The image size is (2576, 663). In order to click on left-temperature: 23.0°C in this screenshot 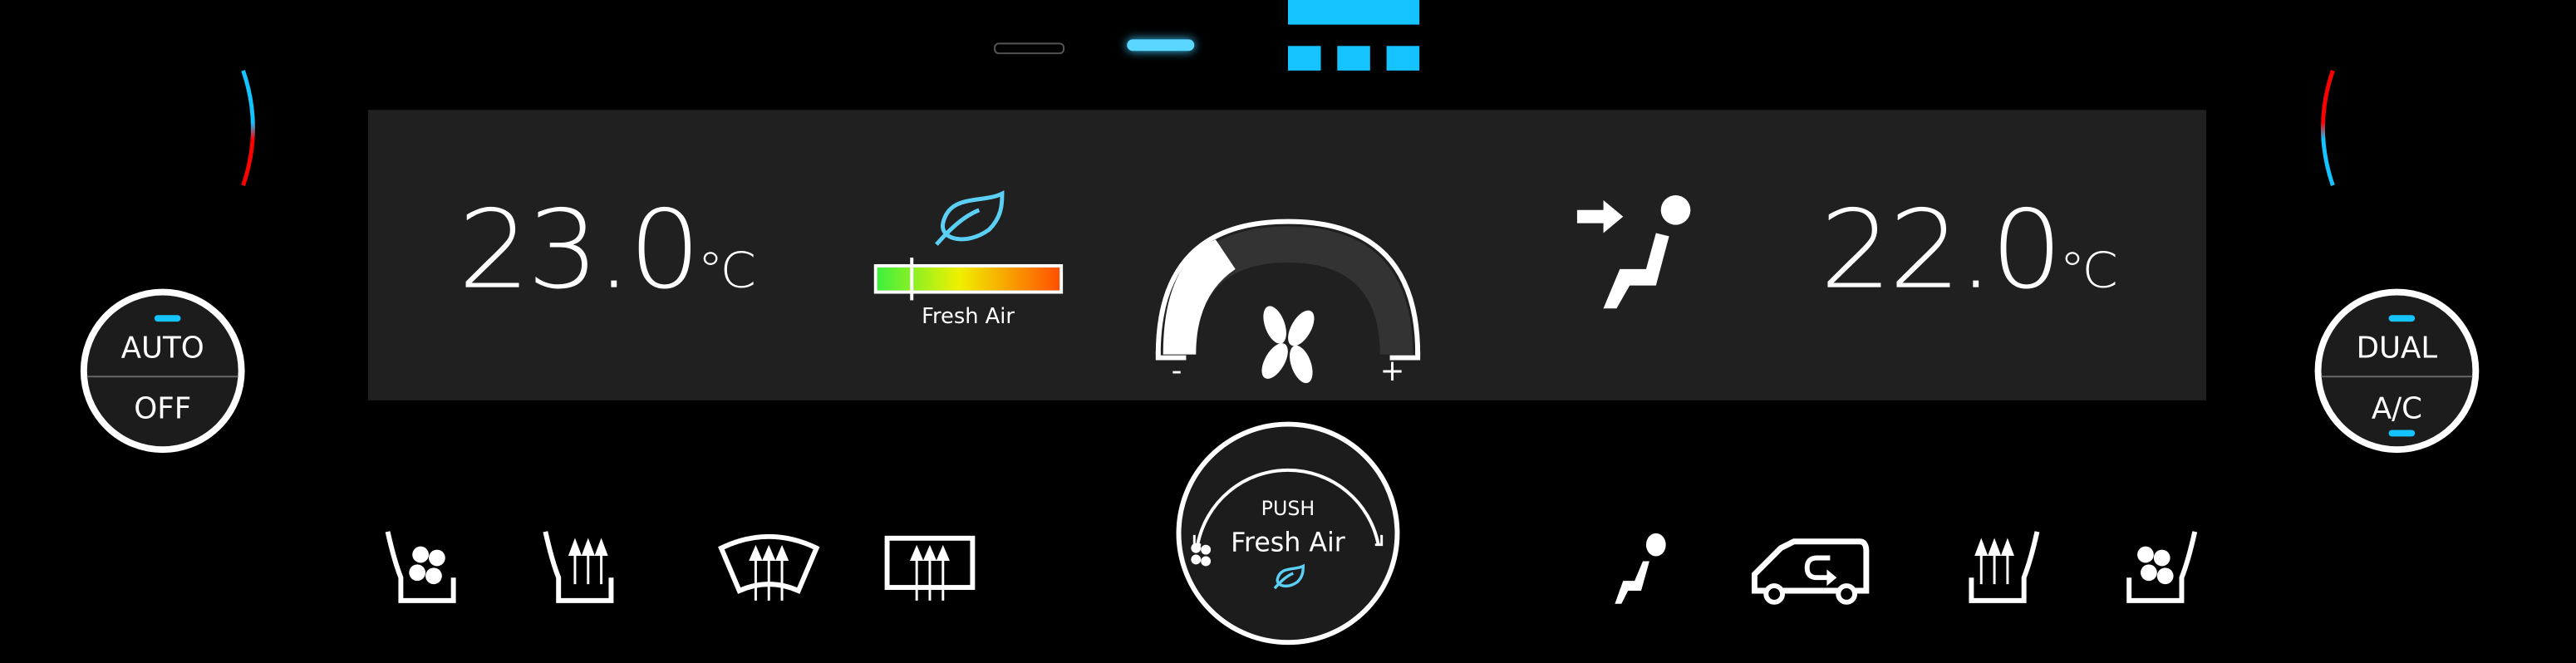, I will do `click(607, 250)`.